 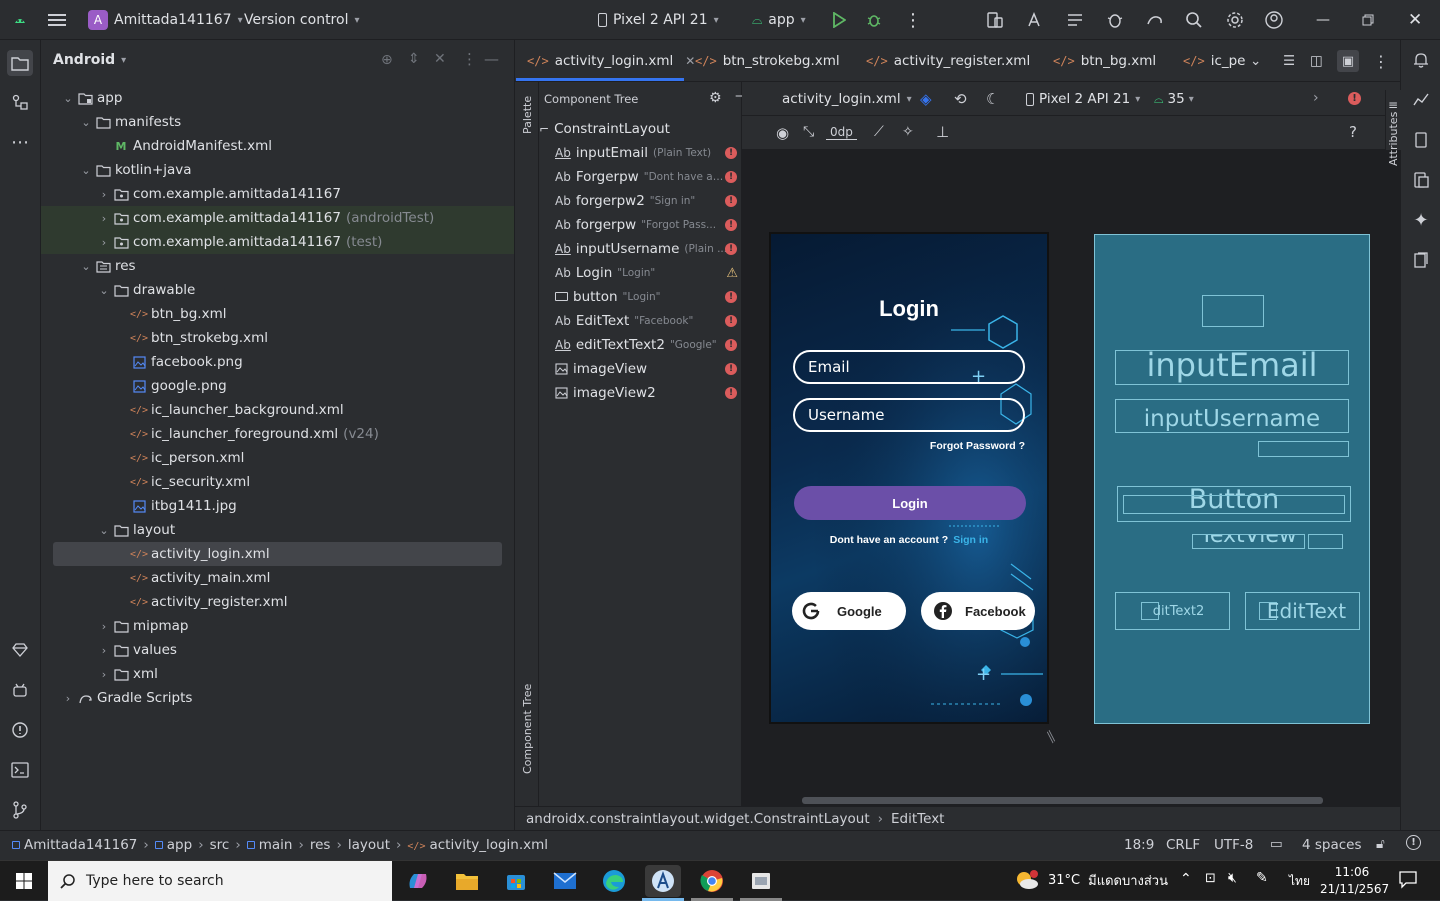 I want to click on tab-btn-strokebg: </> btn_strokebg.xml, so click(x=767, y=61).